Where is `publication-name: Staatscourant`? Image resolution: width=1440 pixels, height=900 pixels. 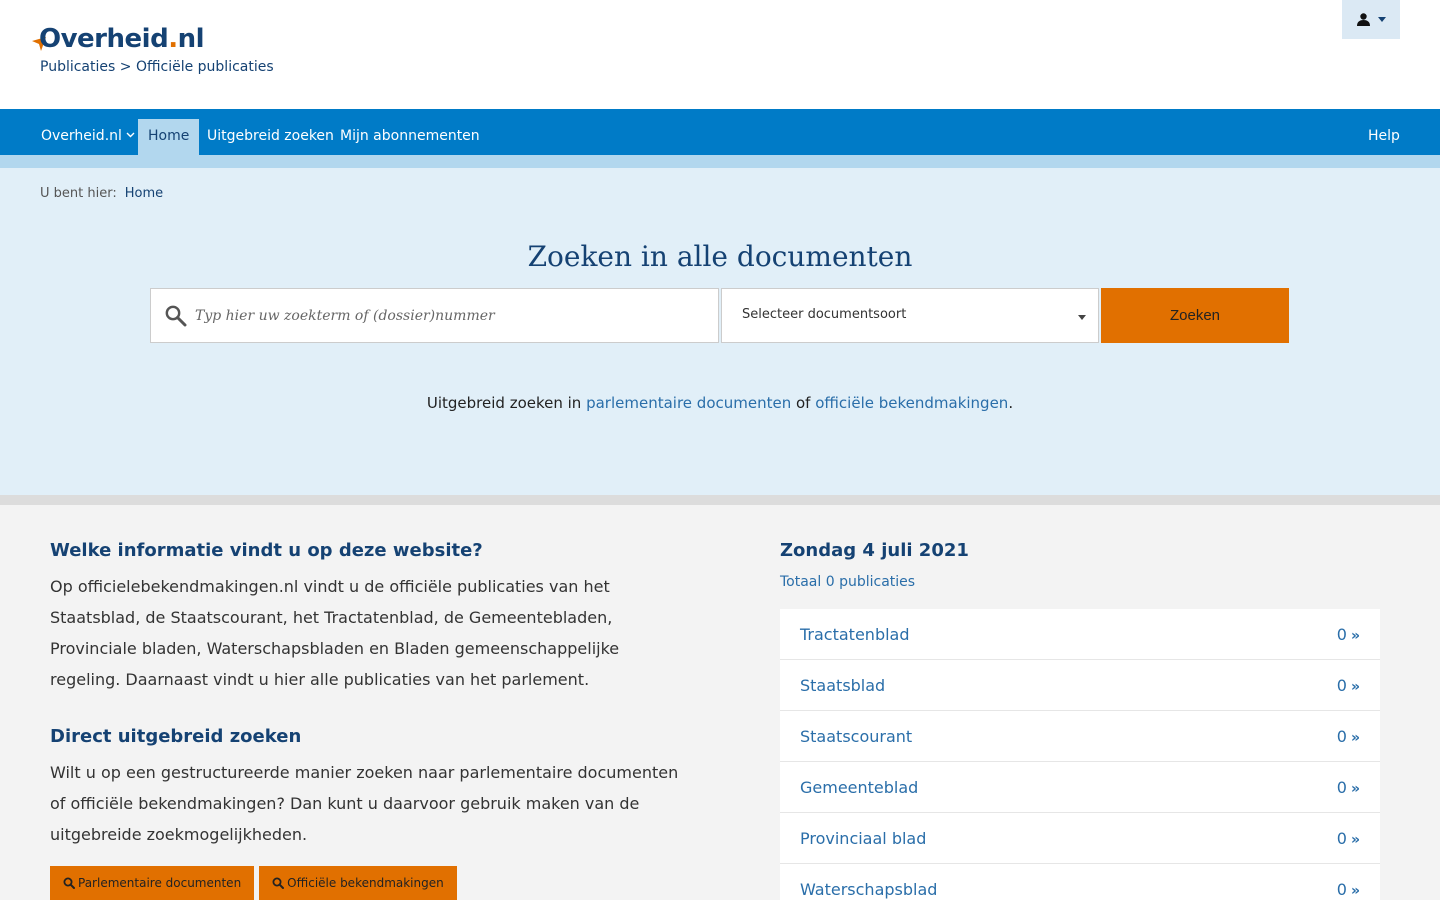
publication-name: Staatscourant is located at coordinates (856, 736).